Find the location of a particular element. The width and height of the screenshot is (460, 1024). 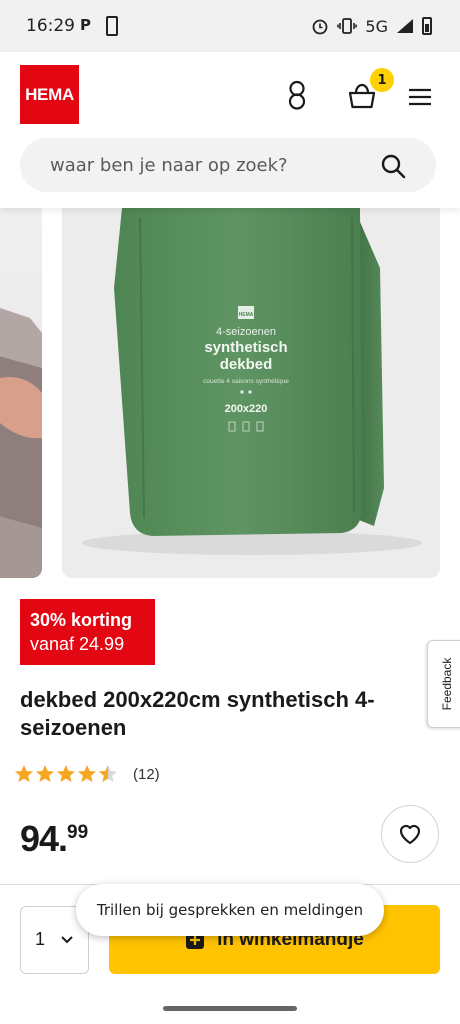

system-toast: Trillen bij gesprekken en meldingen is located at coordinates (230, 910).